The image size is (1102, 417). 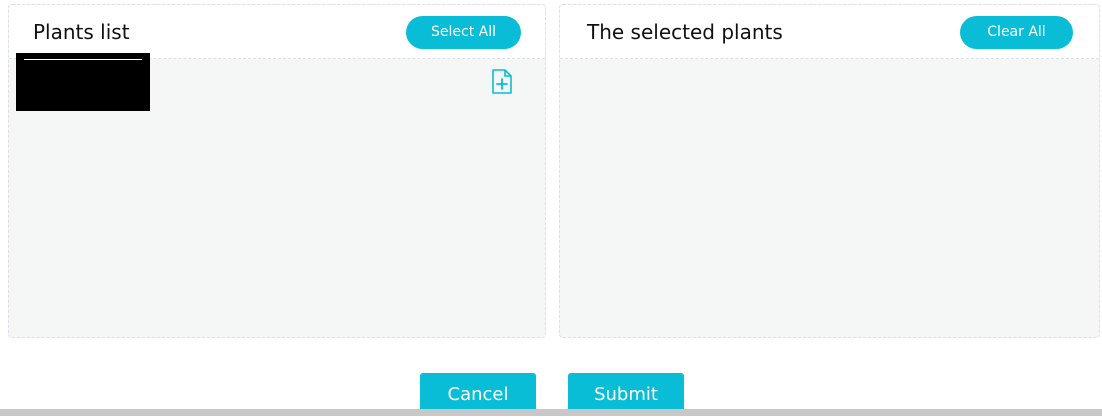 I want to click on submit-button: Submit, so click(x=626, y=392).